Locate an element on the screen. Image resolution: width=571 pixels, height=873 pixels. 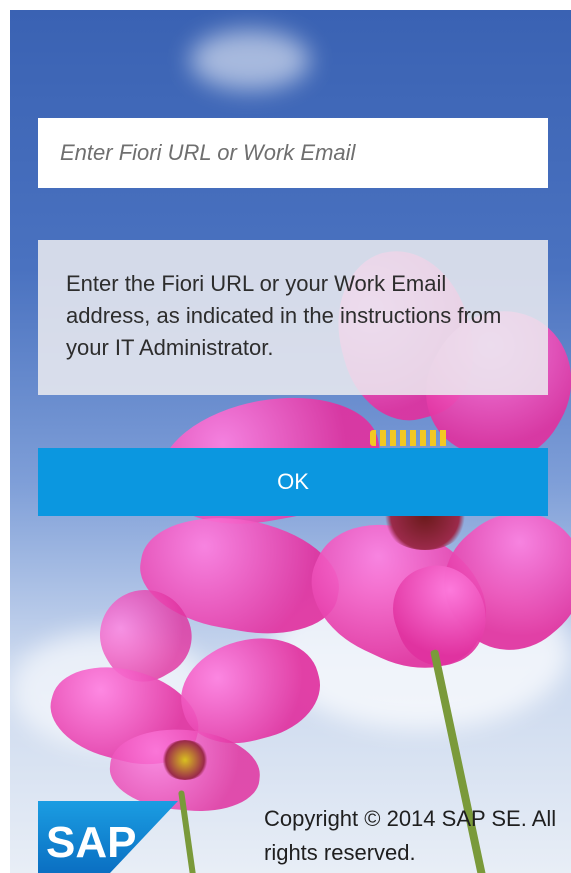
sap-logo: SAP is located at coordinates (108, 837).